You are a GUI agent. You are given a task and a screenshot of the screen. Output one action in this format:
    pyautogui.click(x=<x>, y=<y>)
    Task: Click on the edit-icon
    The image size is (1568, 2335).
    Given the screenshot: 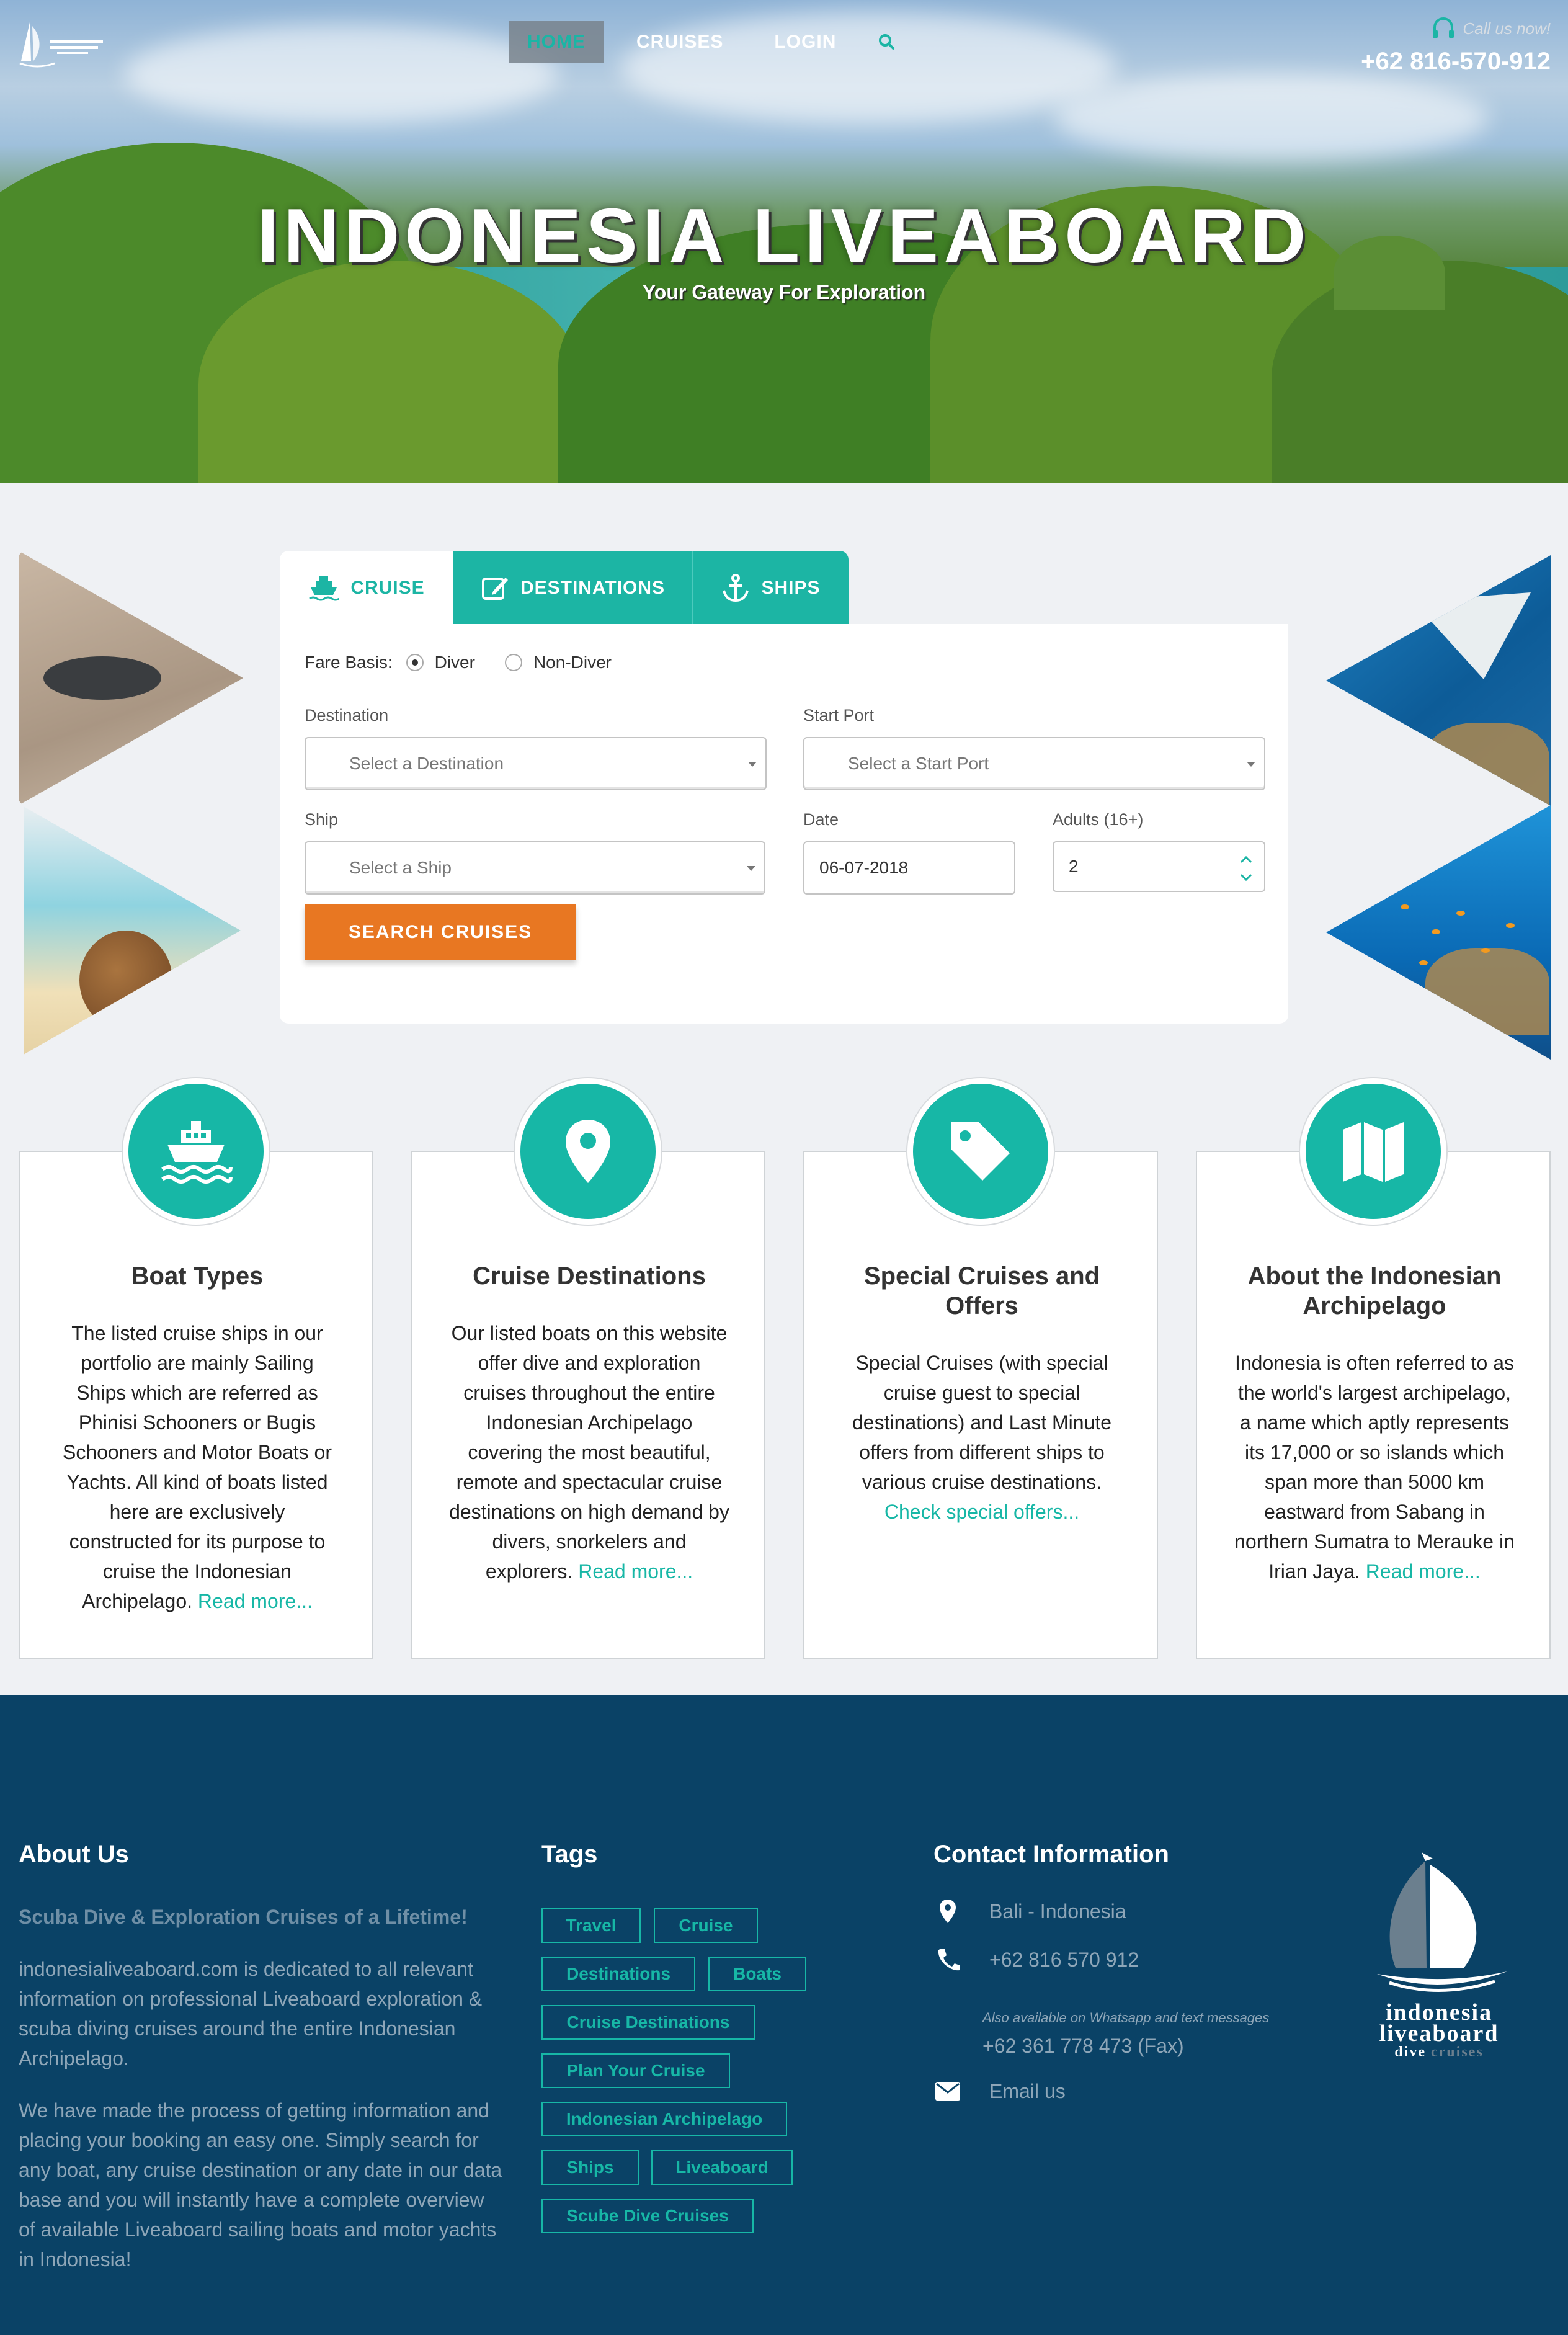 What is the action you would take?
    pyautogui.click(x=494, y=589)
    